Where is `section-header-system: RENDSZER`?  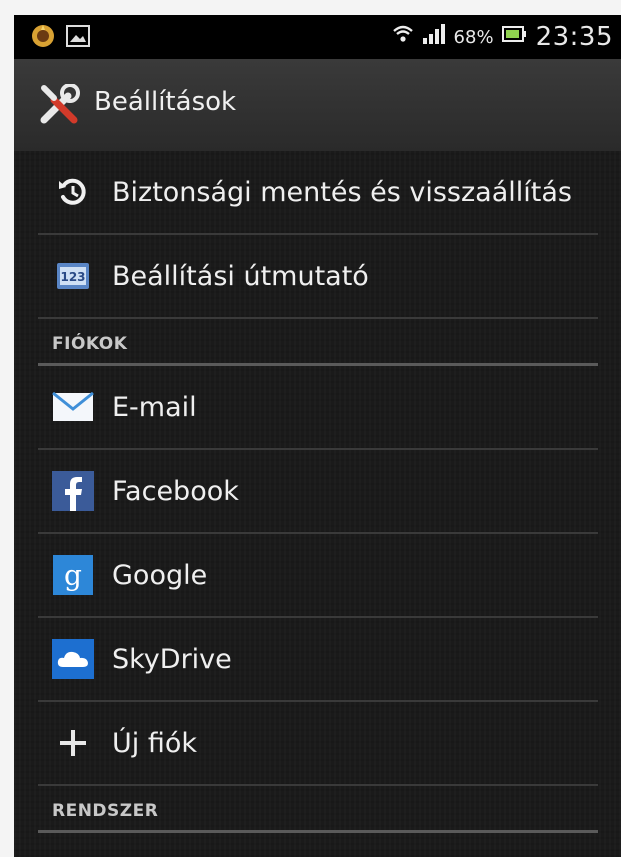
section-header-system: RENDSZER is located at coordinates (318, 810).